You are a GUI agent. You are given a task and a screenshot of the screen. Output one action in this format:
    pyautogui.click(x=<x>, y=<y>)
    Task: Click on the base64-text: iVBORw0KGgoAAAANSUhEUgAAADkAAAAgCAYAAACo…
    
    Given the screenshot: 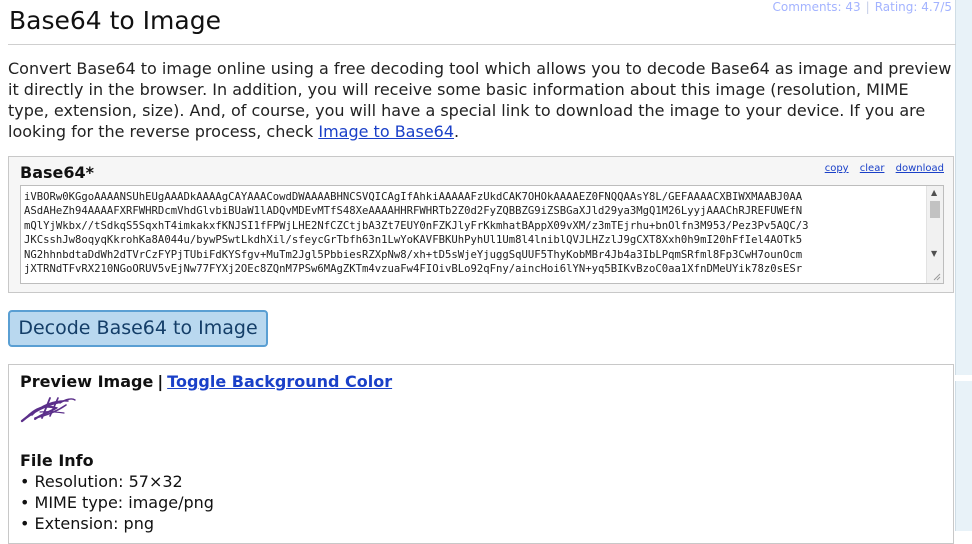 What is the action you would take?
    pyautogui.click(x=416, y=233)
    